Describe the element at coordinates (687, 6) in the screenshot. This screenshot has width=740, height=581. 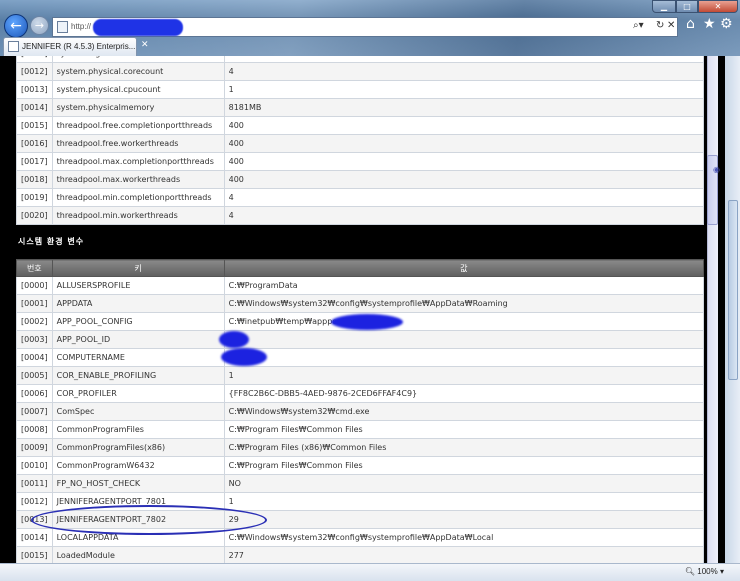
I see `maximize-button: □` at that location.